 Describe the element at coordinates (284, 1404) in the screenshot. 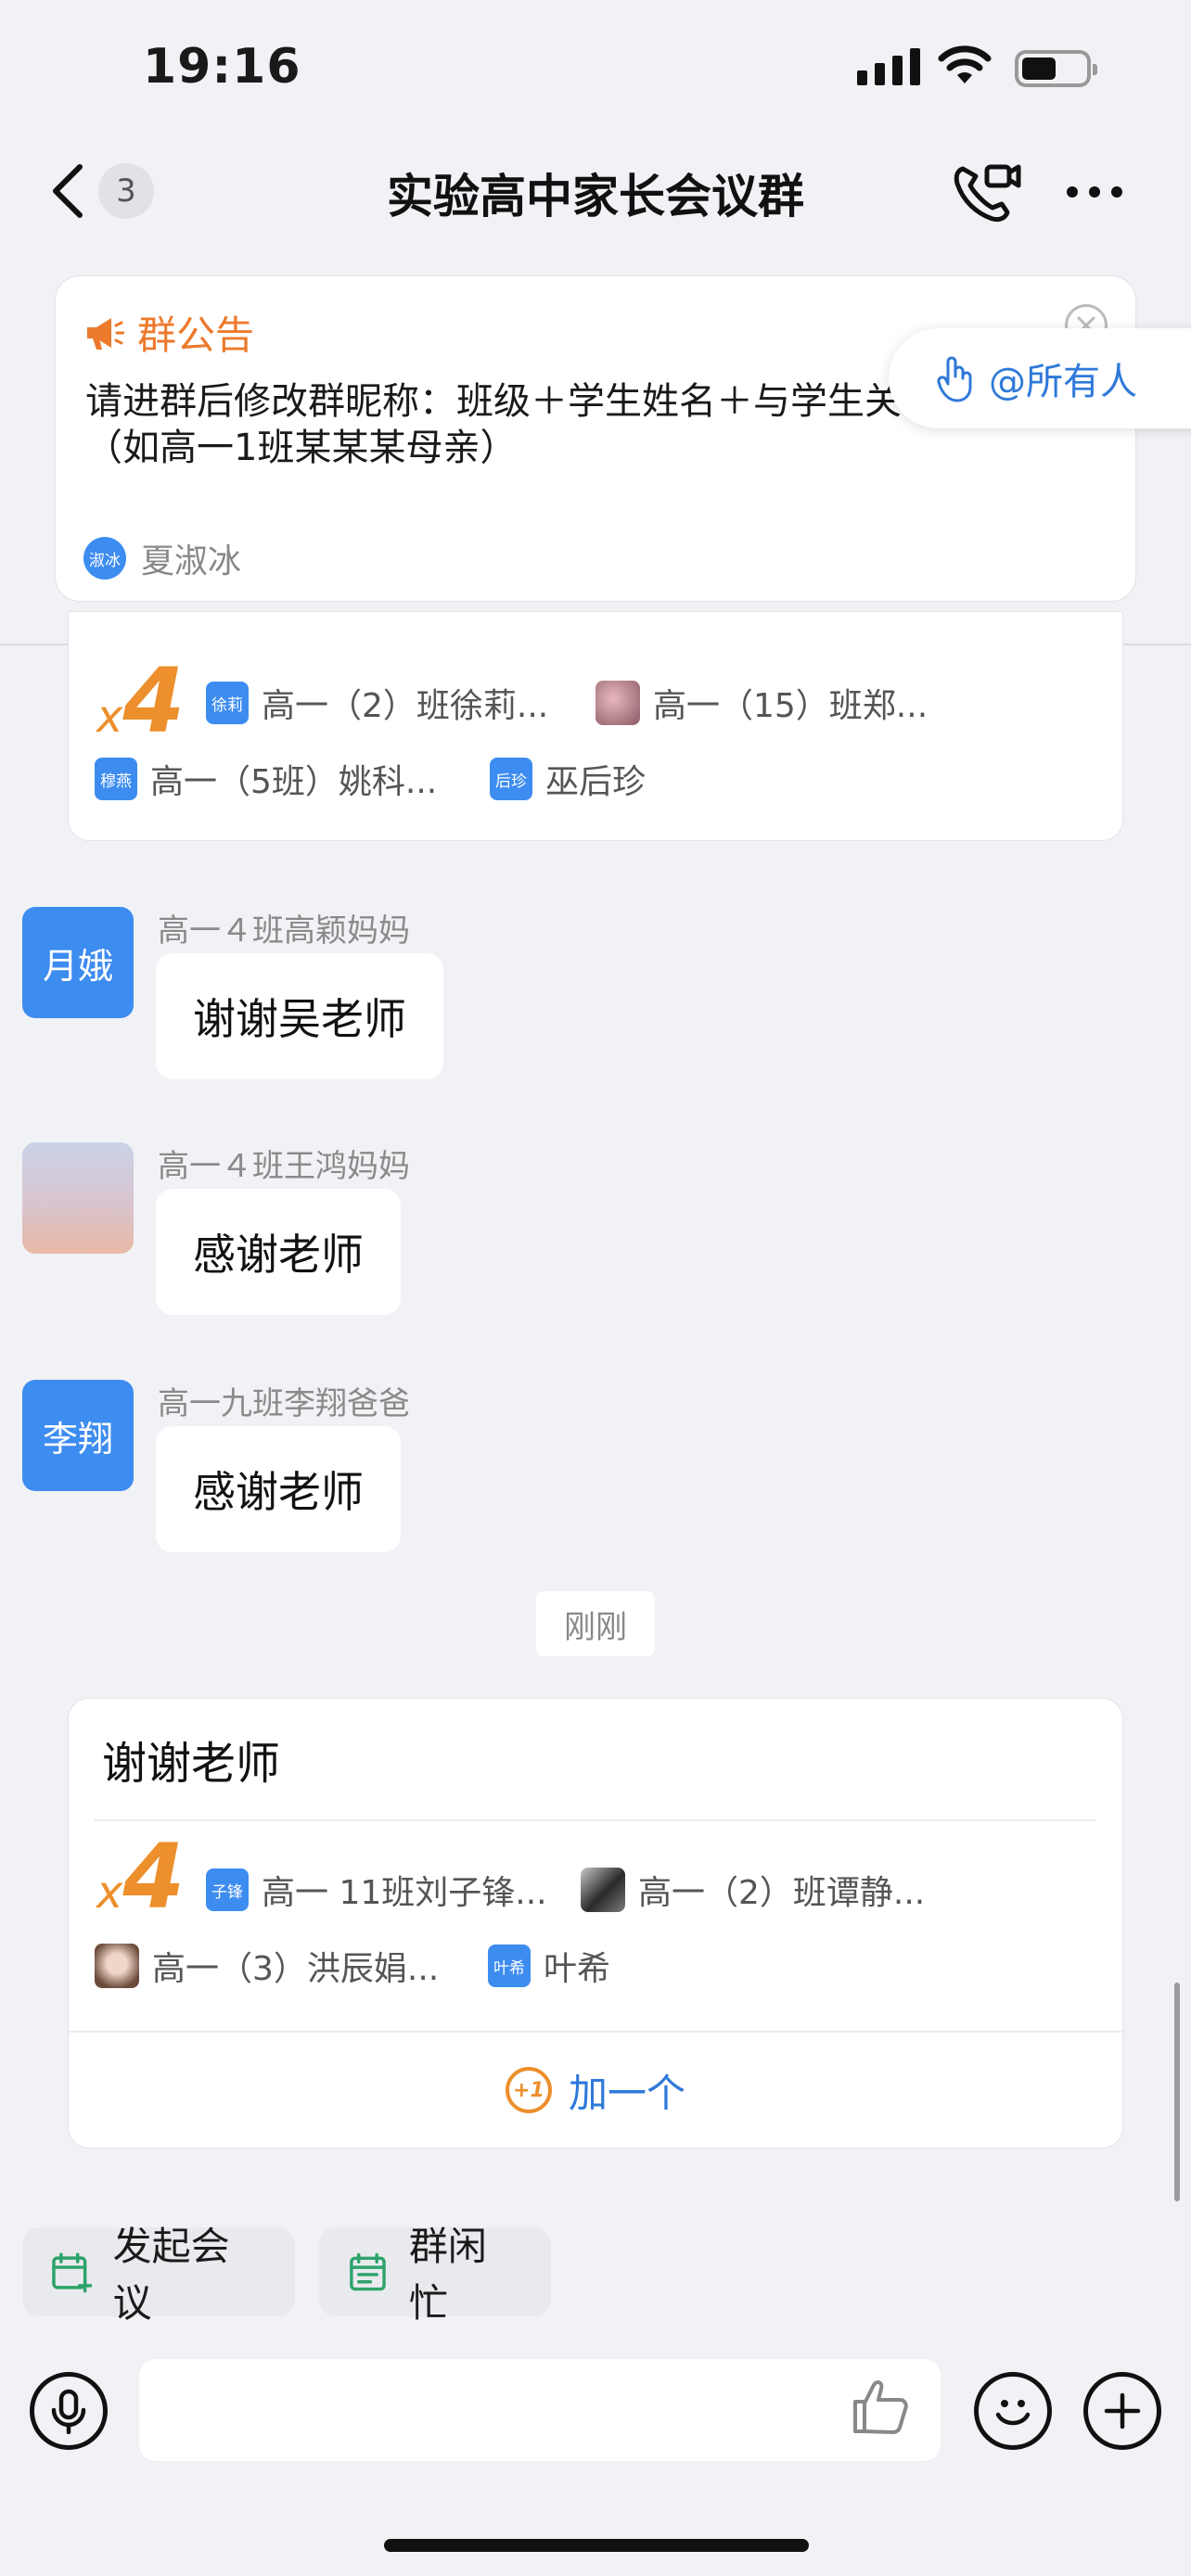

I see `sender-name: 高一九班李翔爸爸` at that location.